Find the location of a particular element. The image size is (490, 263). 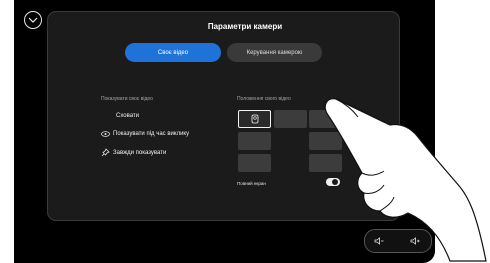

option-hide-label: Сховати is located at coordinates (128, 116).